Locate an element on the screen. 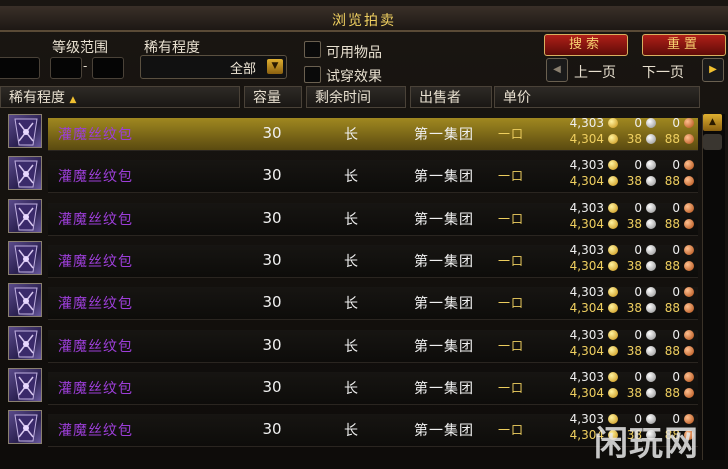 This screenshot has height=469, width=728. column-capacity: 容量 is located at coordinates (273, 97).